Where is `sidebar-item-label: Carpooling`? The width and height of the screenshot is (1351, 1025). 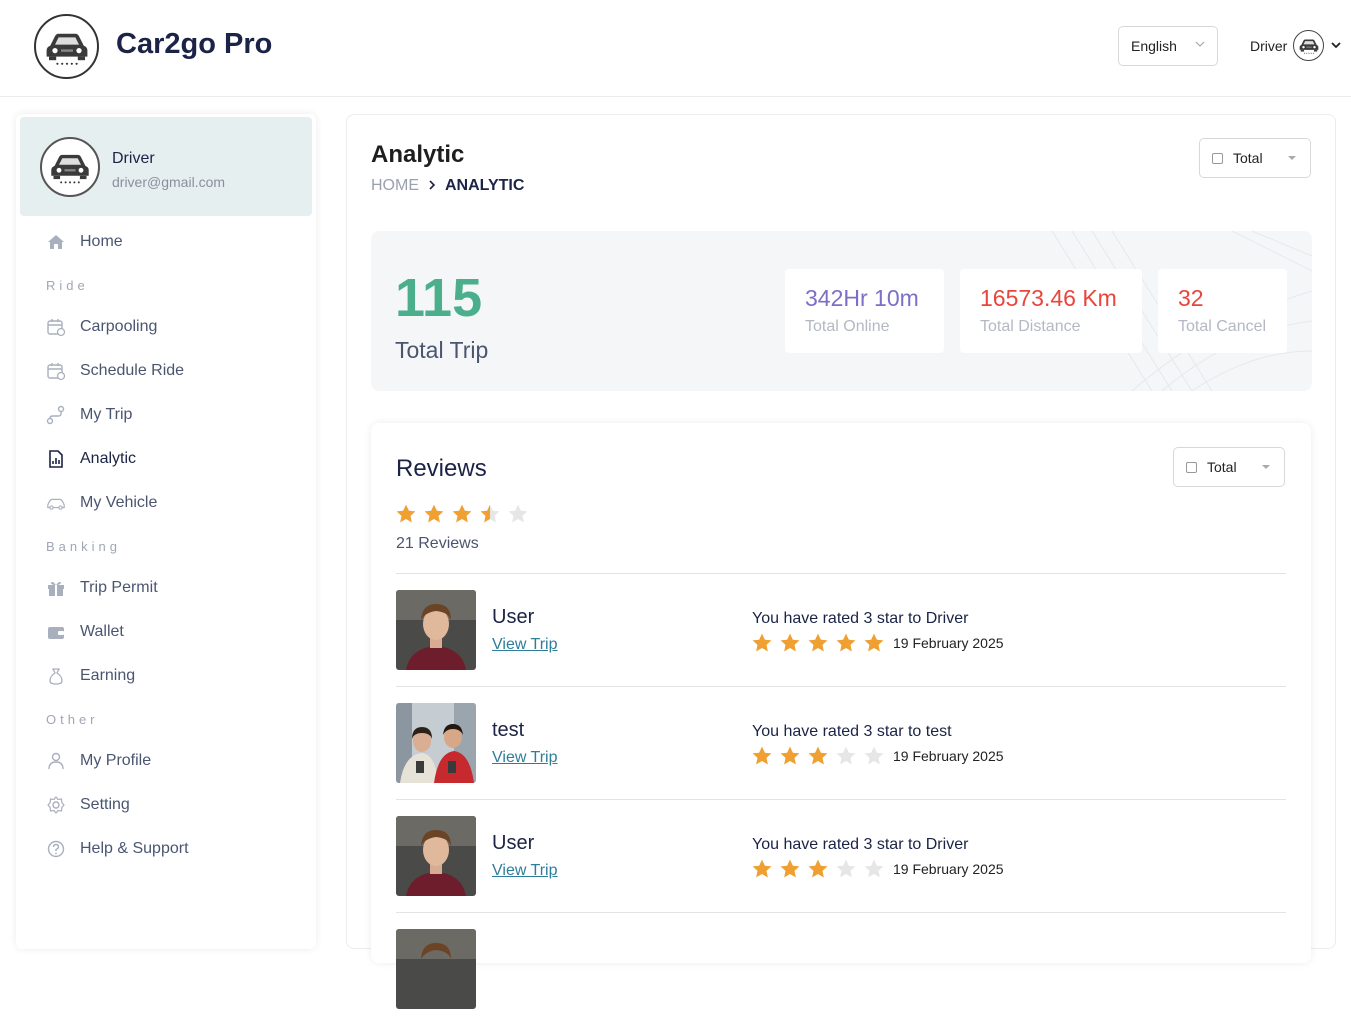
sidebar-item-label: Carpooling is located at coordinates (119, 326).